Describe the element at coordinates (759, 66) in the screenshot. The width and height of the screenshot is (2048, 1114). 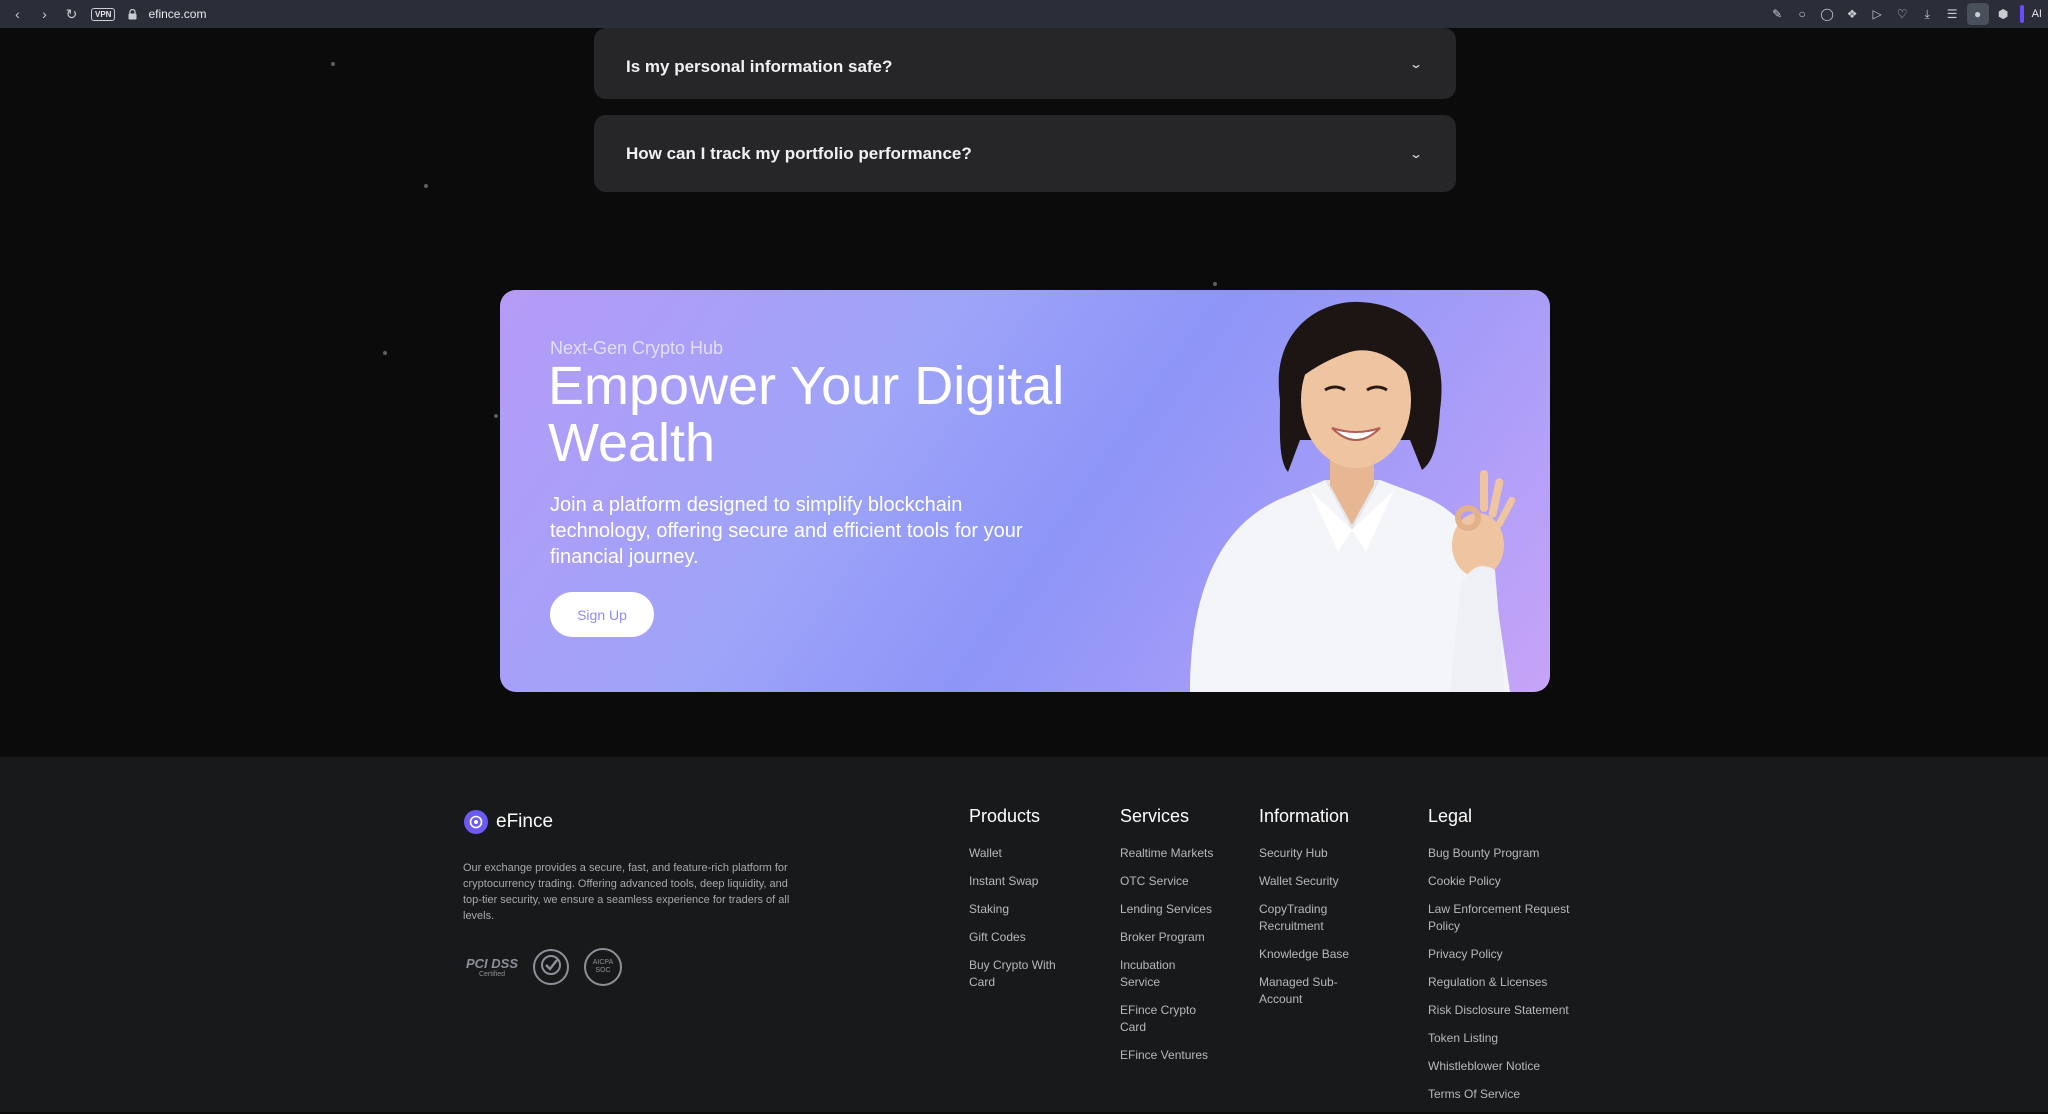
I see `faq-question: Is my personal information safe?` at that location.